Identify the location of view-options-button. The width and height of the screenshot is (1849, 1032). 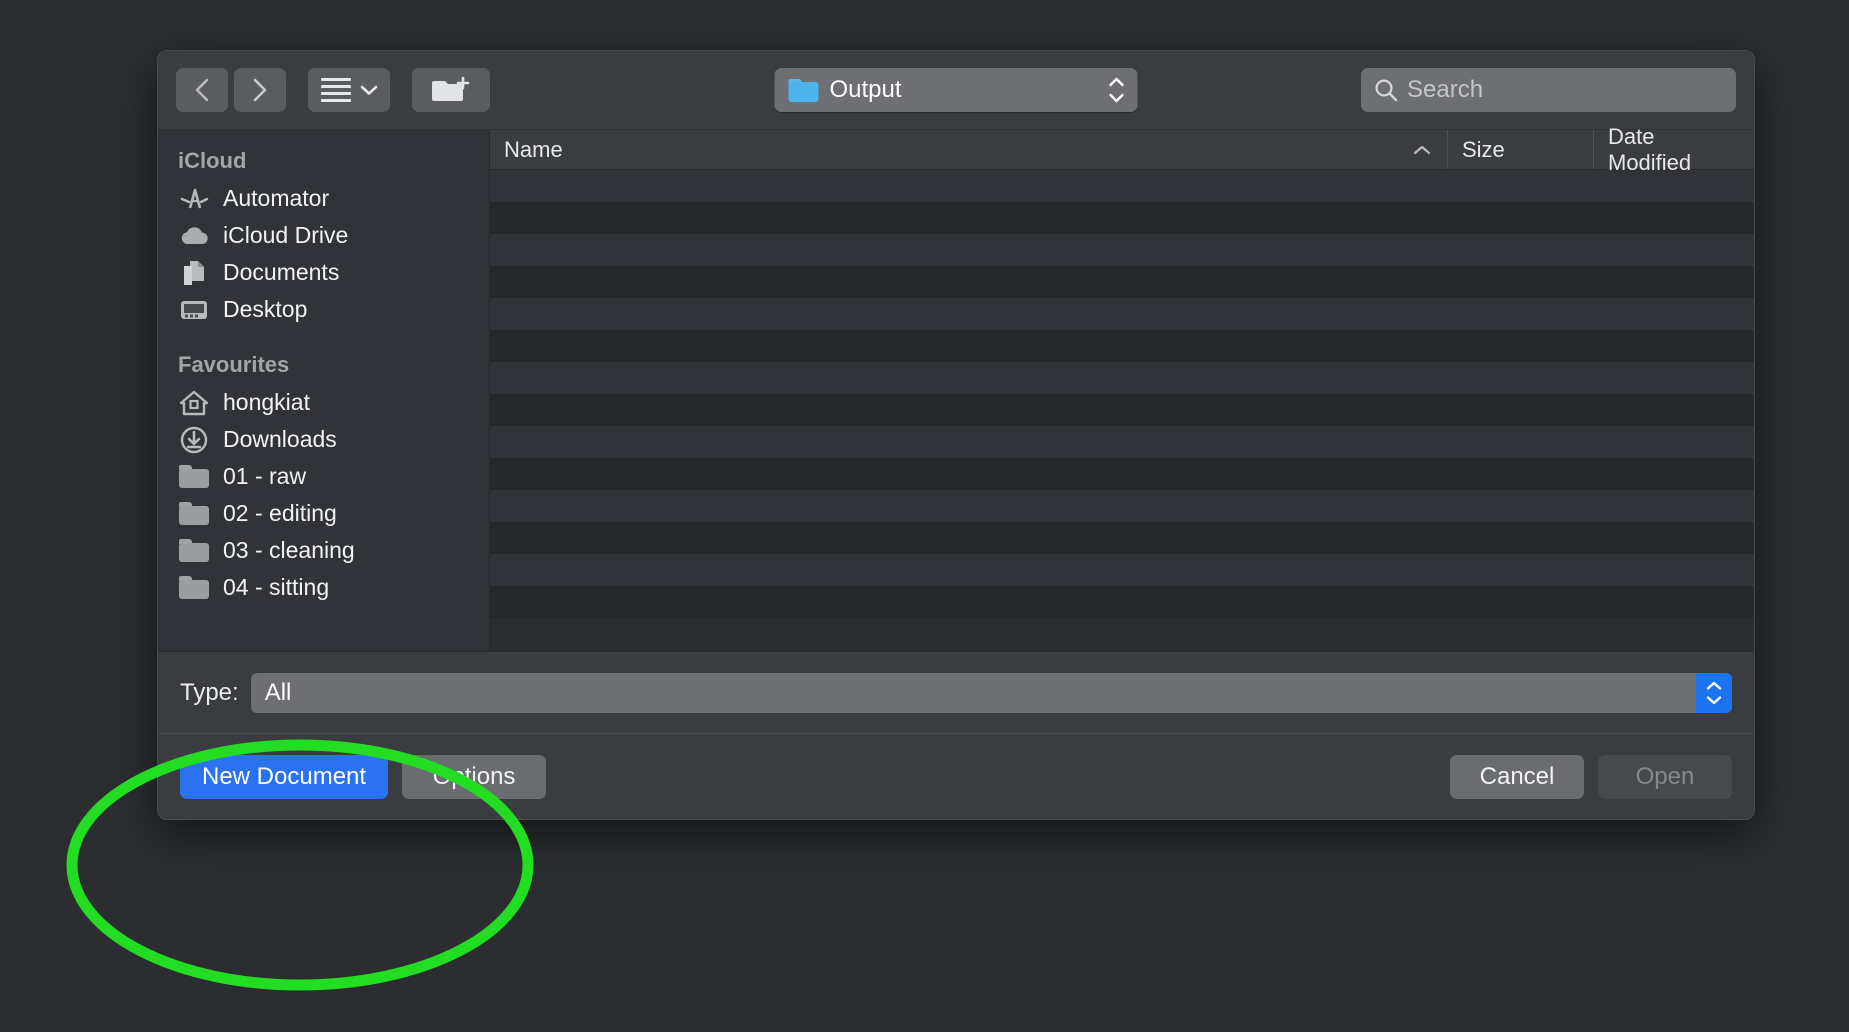
(349, 90).